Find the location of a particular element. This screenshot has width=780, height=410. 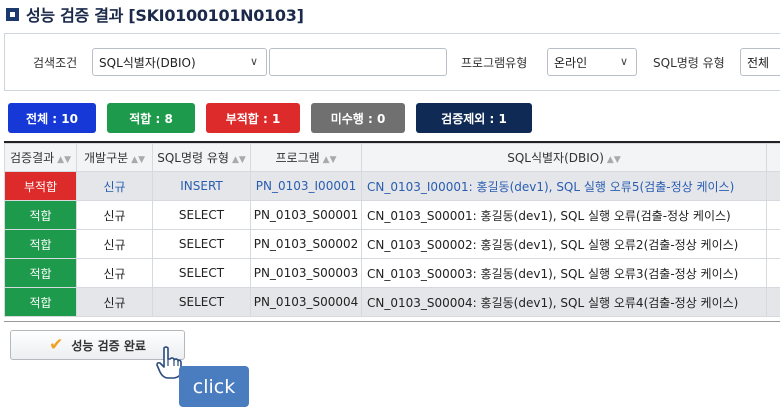

column-header-extra is located at coordinates (773, 157).